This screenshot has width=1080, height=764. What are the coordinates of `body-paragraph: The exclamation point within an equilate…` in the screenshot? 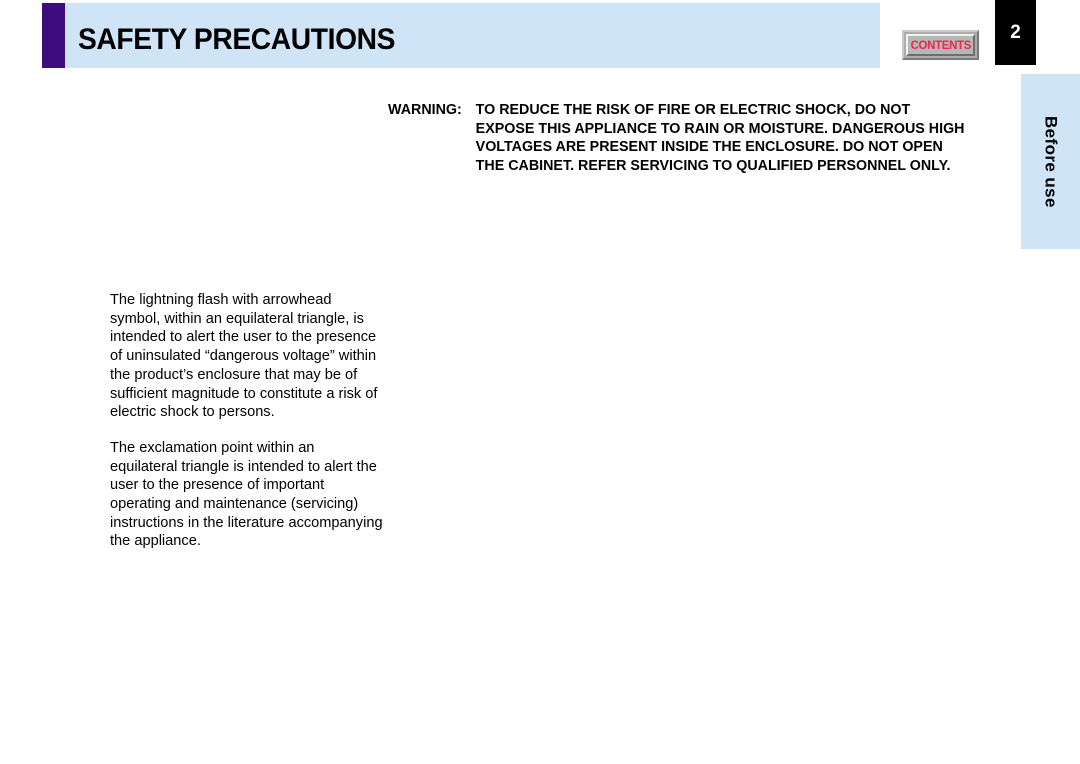 It's located at (246, 494).